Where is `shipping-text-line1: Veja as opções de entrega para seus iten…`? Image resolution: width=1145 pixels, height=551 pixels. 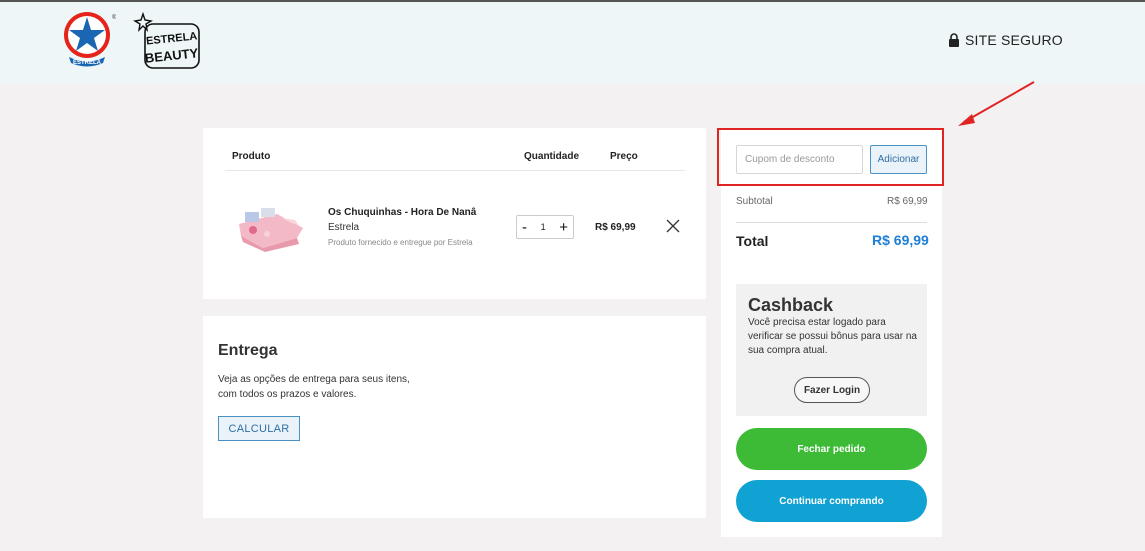
shipping-text-line1: Veja as opções de entrega para seus iten… is located at coordinates (314, 379).